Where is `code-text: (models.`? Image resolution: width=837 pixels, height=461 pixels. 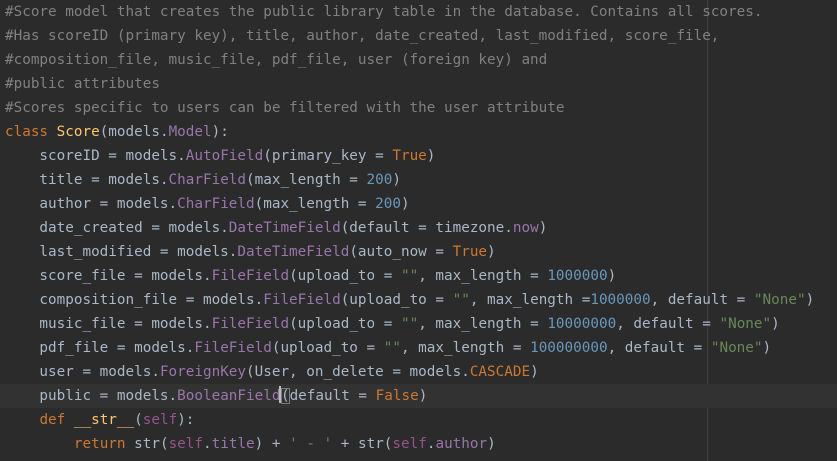
code-text: (models. is located at coordinates (134, 132).